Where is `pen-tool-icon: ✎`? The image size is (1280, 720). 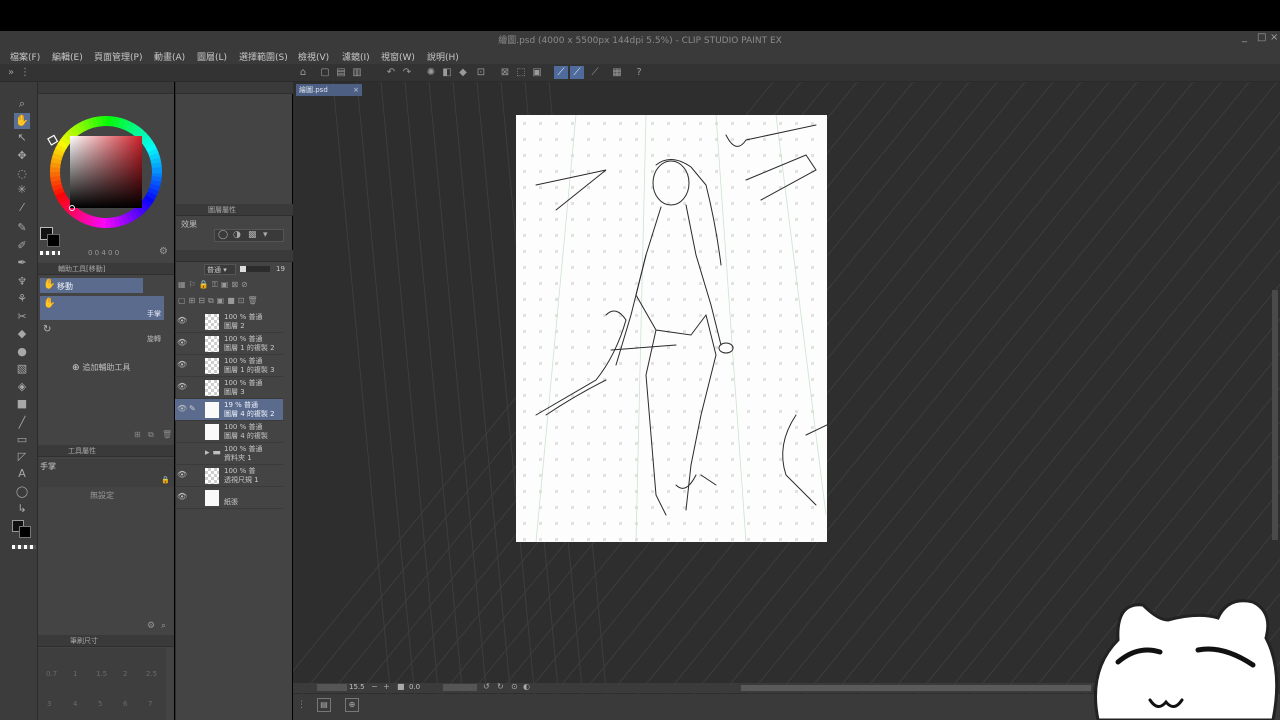
pen-tool-icon: ✎ is located at coordinates (22, 228).